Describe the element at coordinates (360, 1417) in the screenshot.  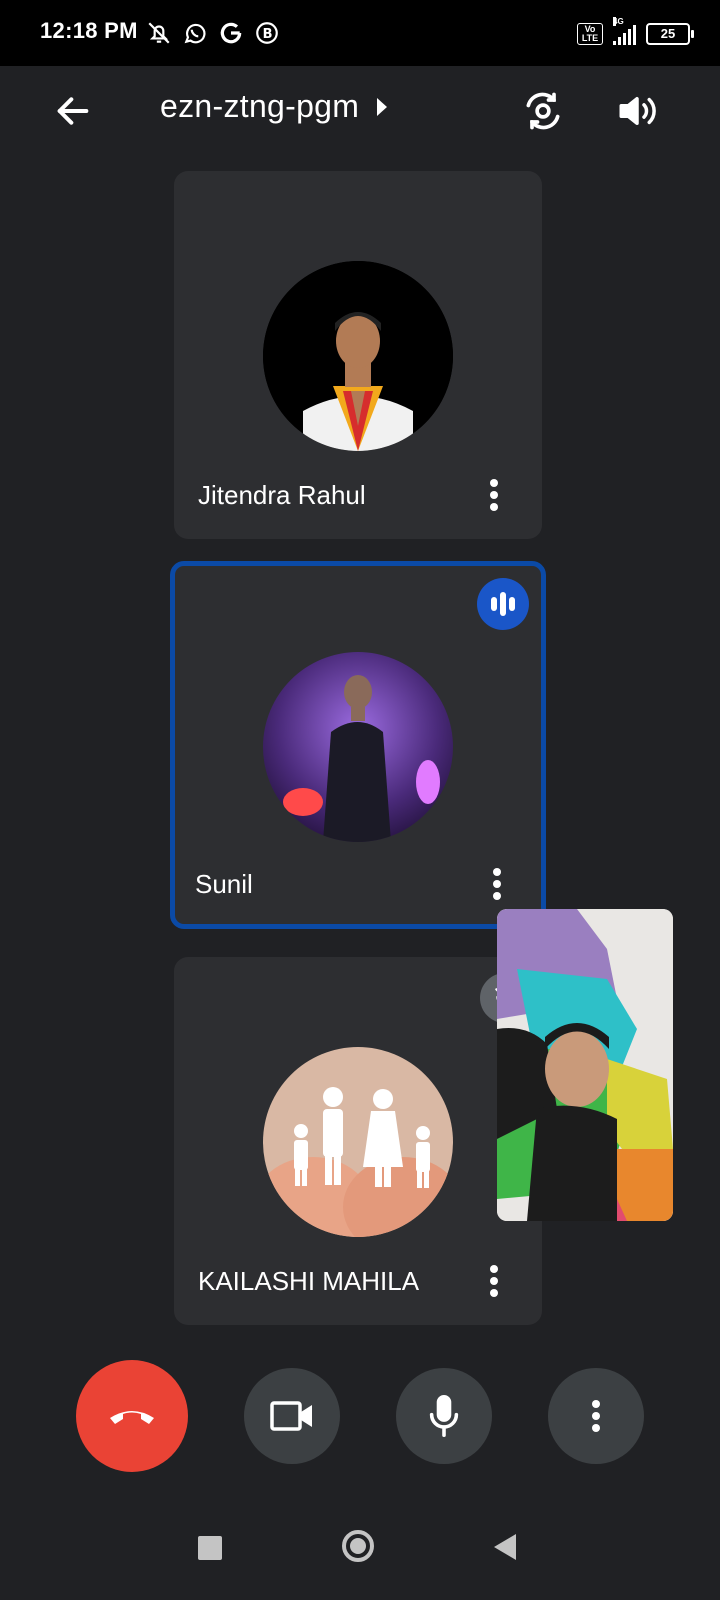
I see `call-controls` at that location.